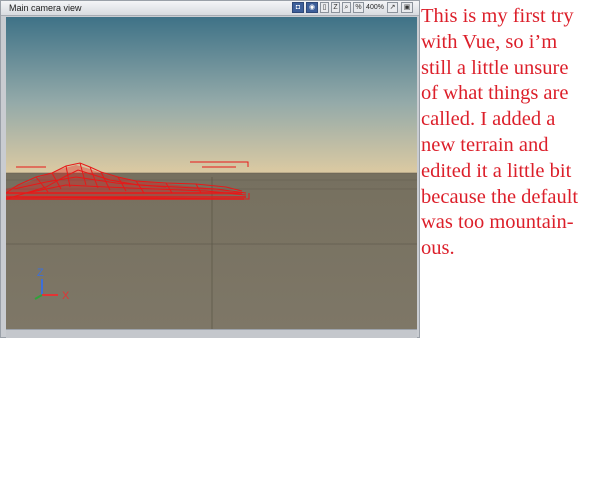 This screenshot has width=600, height=480. I want to click on percent-icon: %, so click(358, 7).